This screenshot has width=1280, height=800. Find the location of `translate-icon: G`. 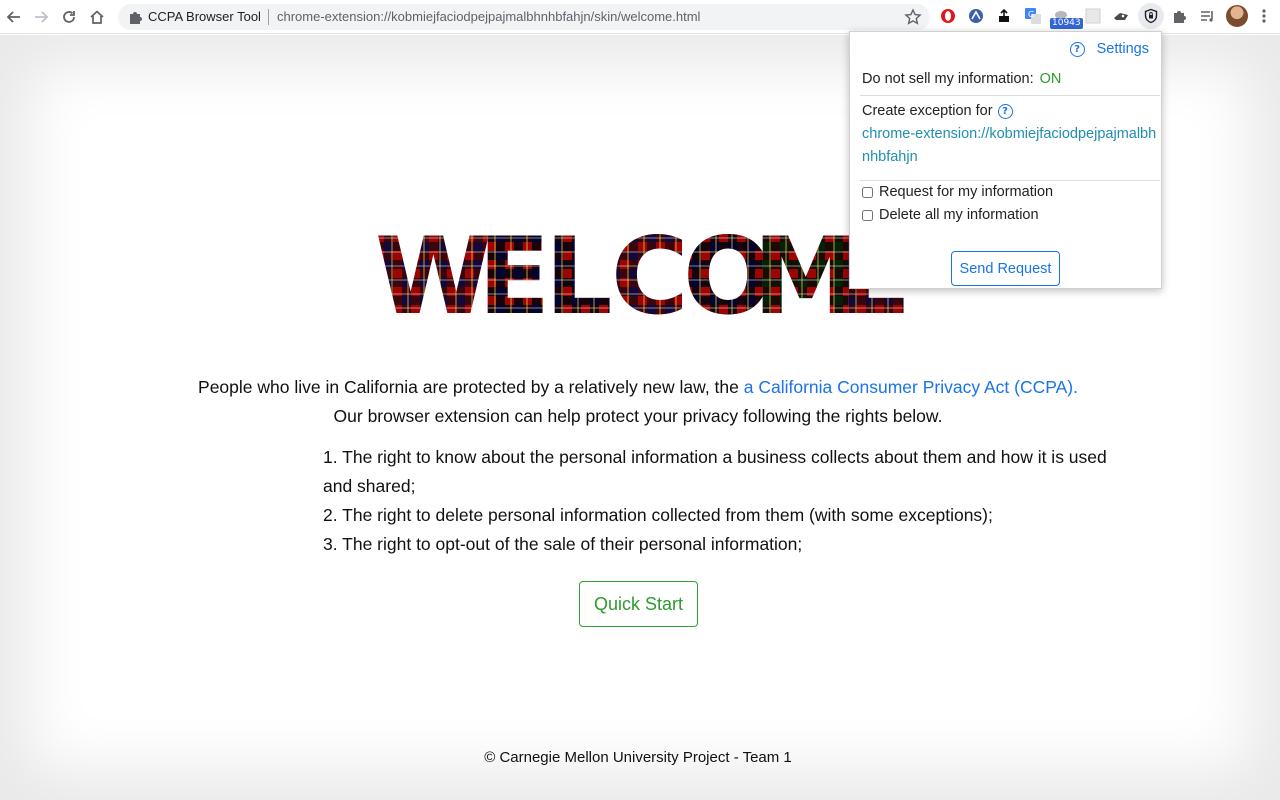

translate-icon: G is located at coordinates (1033, 16).